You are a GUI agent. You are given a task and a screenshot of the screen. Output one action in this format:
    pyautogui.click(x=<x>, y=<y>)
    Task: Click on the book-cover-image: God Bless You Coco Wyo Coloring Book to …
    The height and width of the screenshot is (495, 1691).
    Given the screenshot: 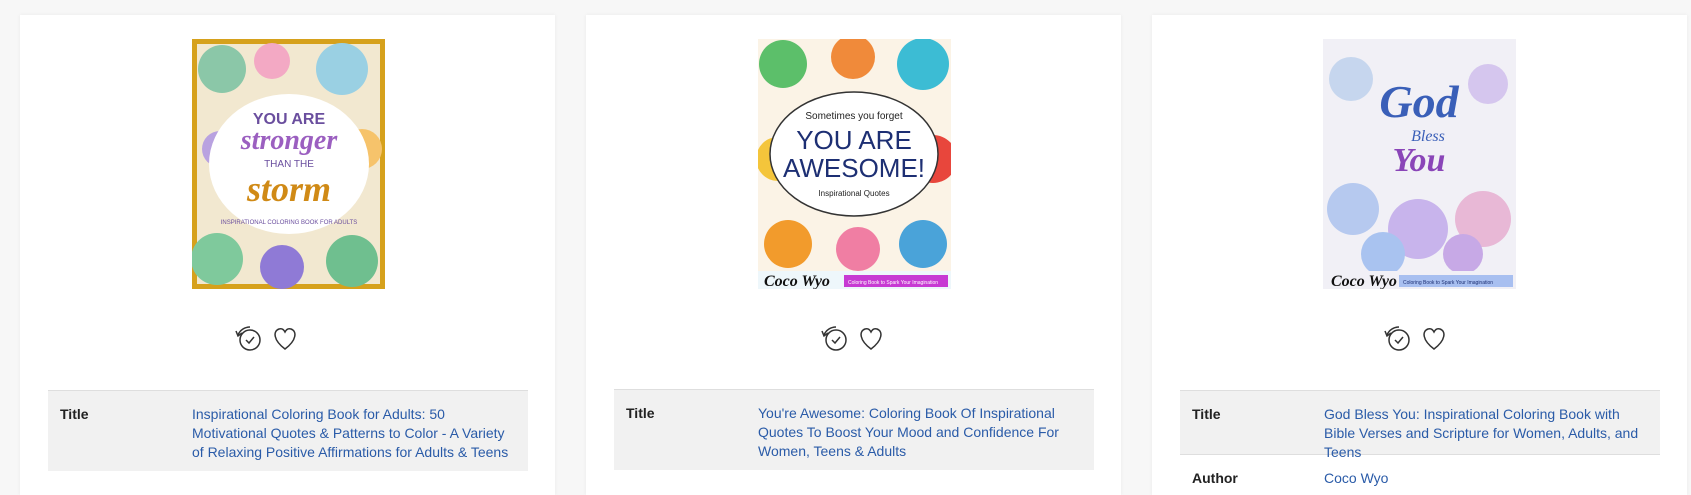 What is the action you would take?
    pyautogui.click(x=1419, y=164)
    